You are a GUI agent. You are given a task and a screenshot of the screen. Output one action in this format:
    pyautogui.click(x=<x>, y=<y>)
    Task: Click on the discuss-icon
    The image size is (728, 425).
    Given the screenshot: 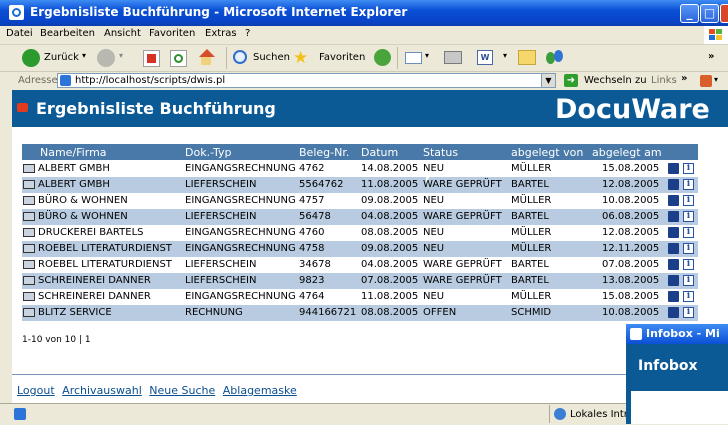 What is the action you would take?
    pyautogui.click(x=527, y=57)
    